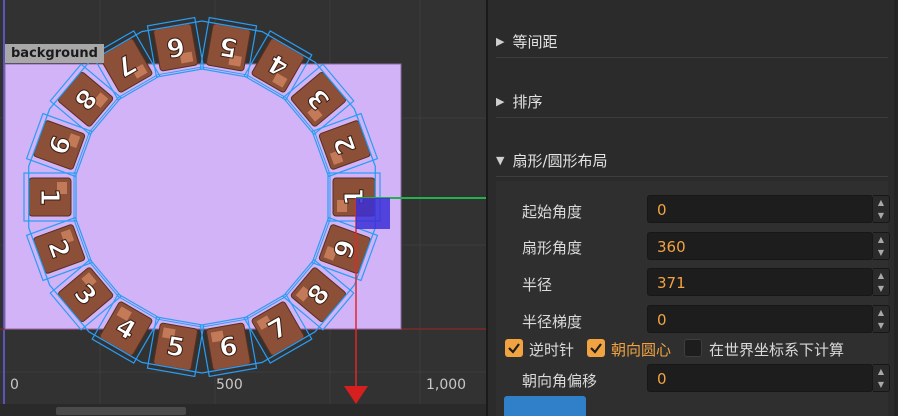 The height and width of the screenshot is (416, 898). I want to click on radius-step-stepper: ▲ ▼, so click(881, 319).